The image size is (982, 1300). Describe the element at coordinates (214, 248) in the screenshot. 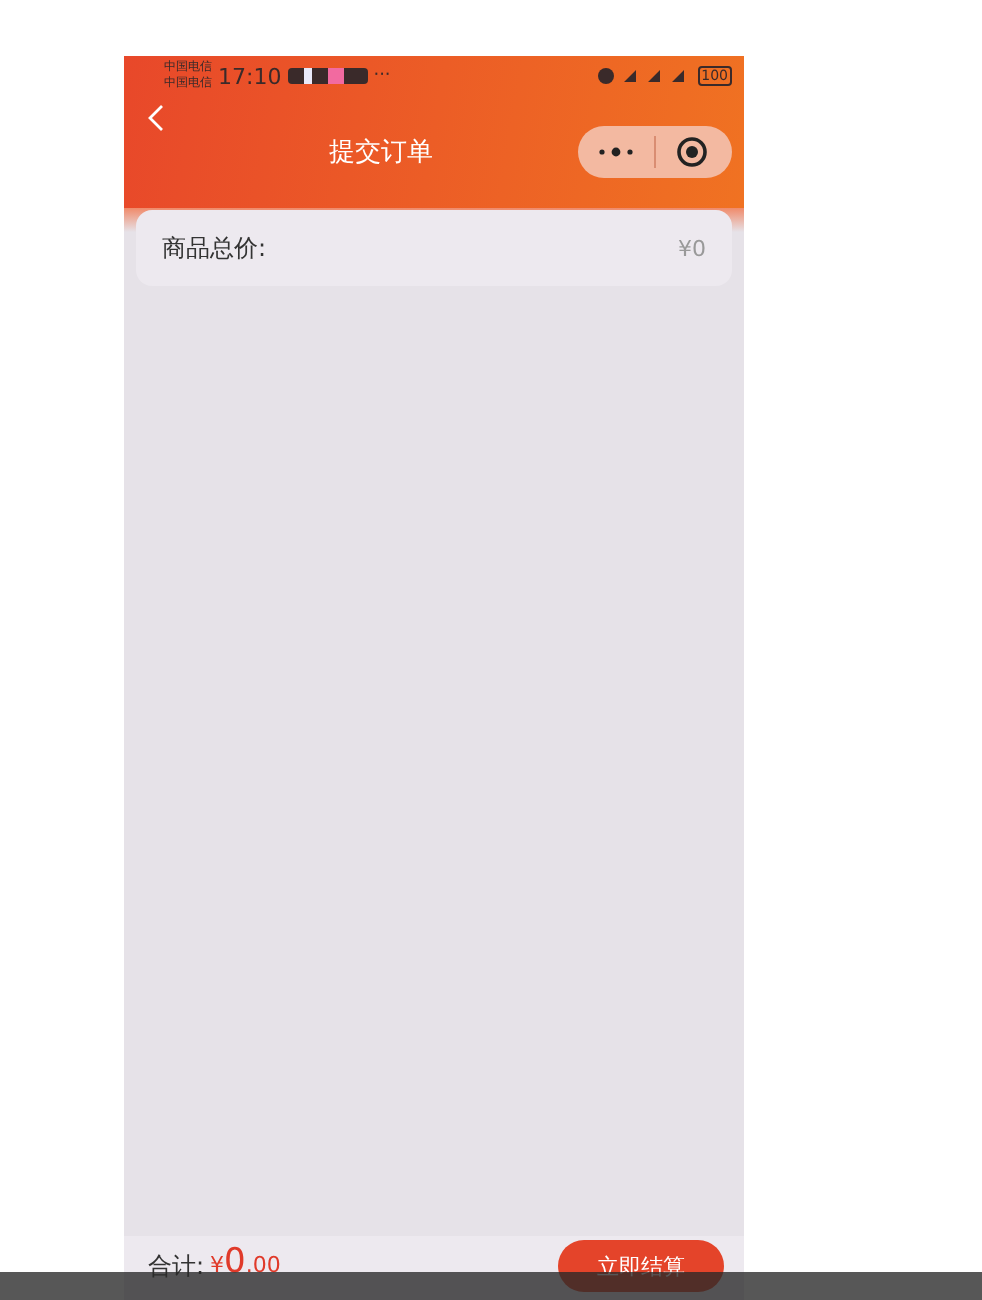

I see `summary-label: 商品总价:` at that location.